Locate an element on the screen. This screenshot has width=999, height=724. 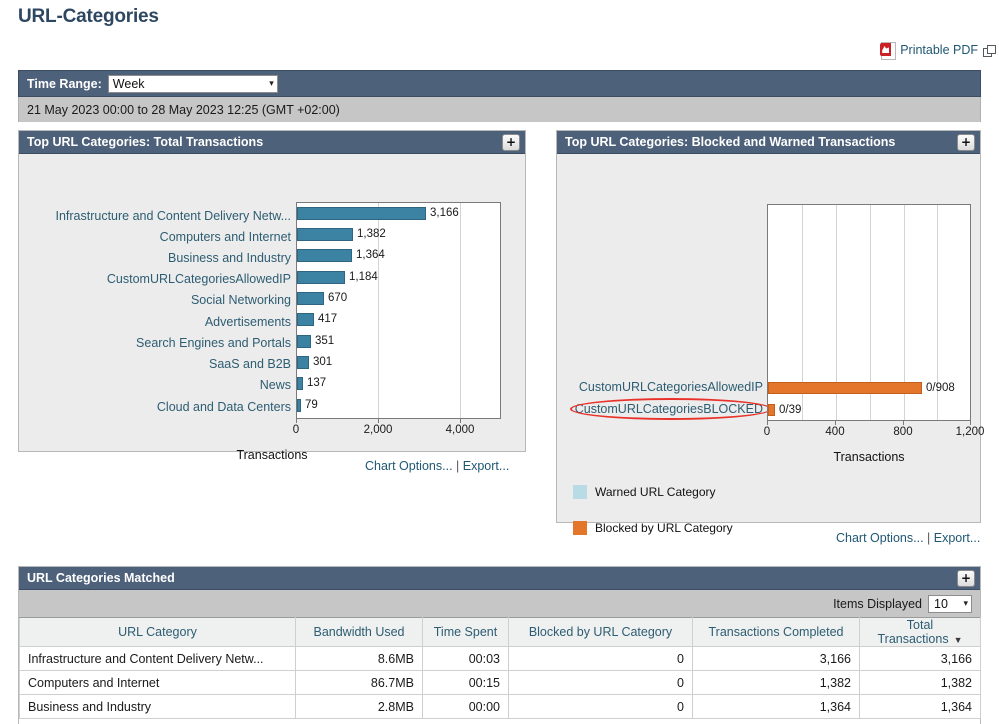
items-displayed-value: 10 is located at coordinates (941, 603).